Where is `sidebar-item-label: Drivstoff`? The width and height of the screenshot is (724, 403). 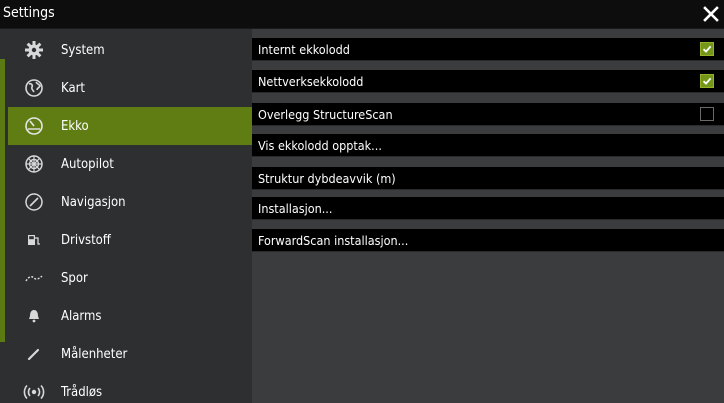
sidebar-item-label: Drivstoff is located at coordinates (86, 240).